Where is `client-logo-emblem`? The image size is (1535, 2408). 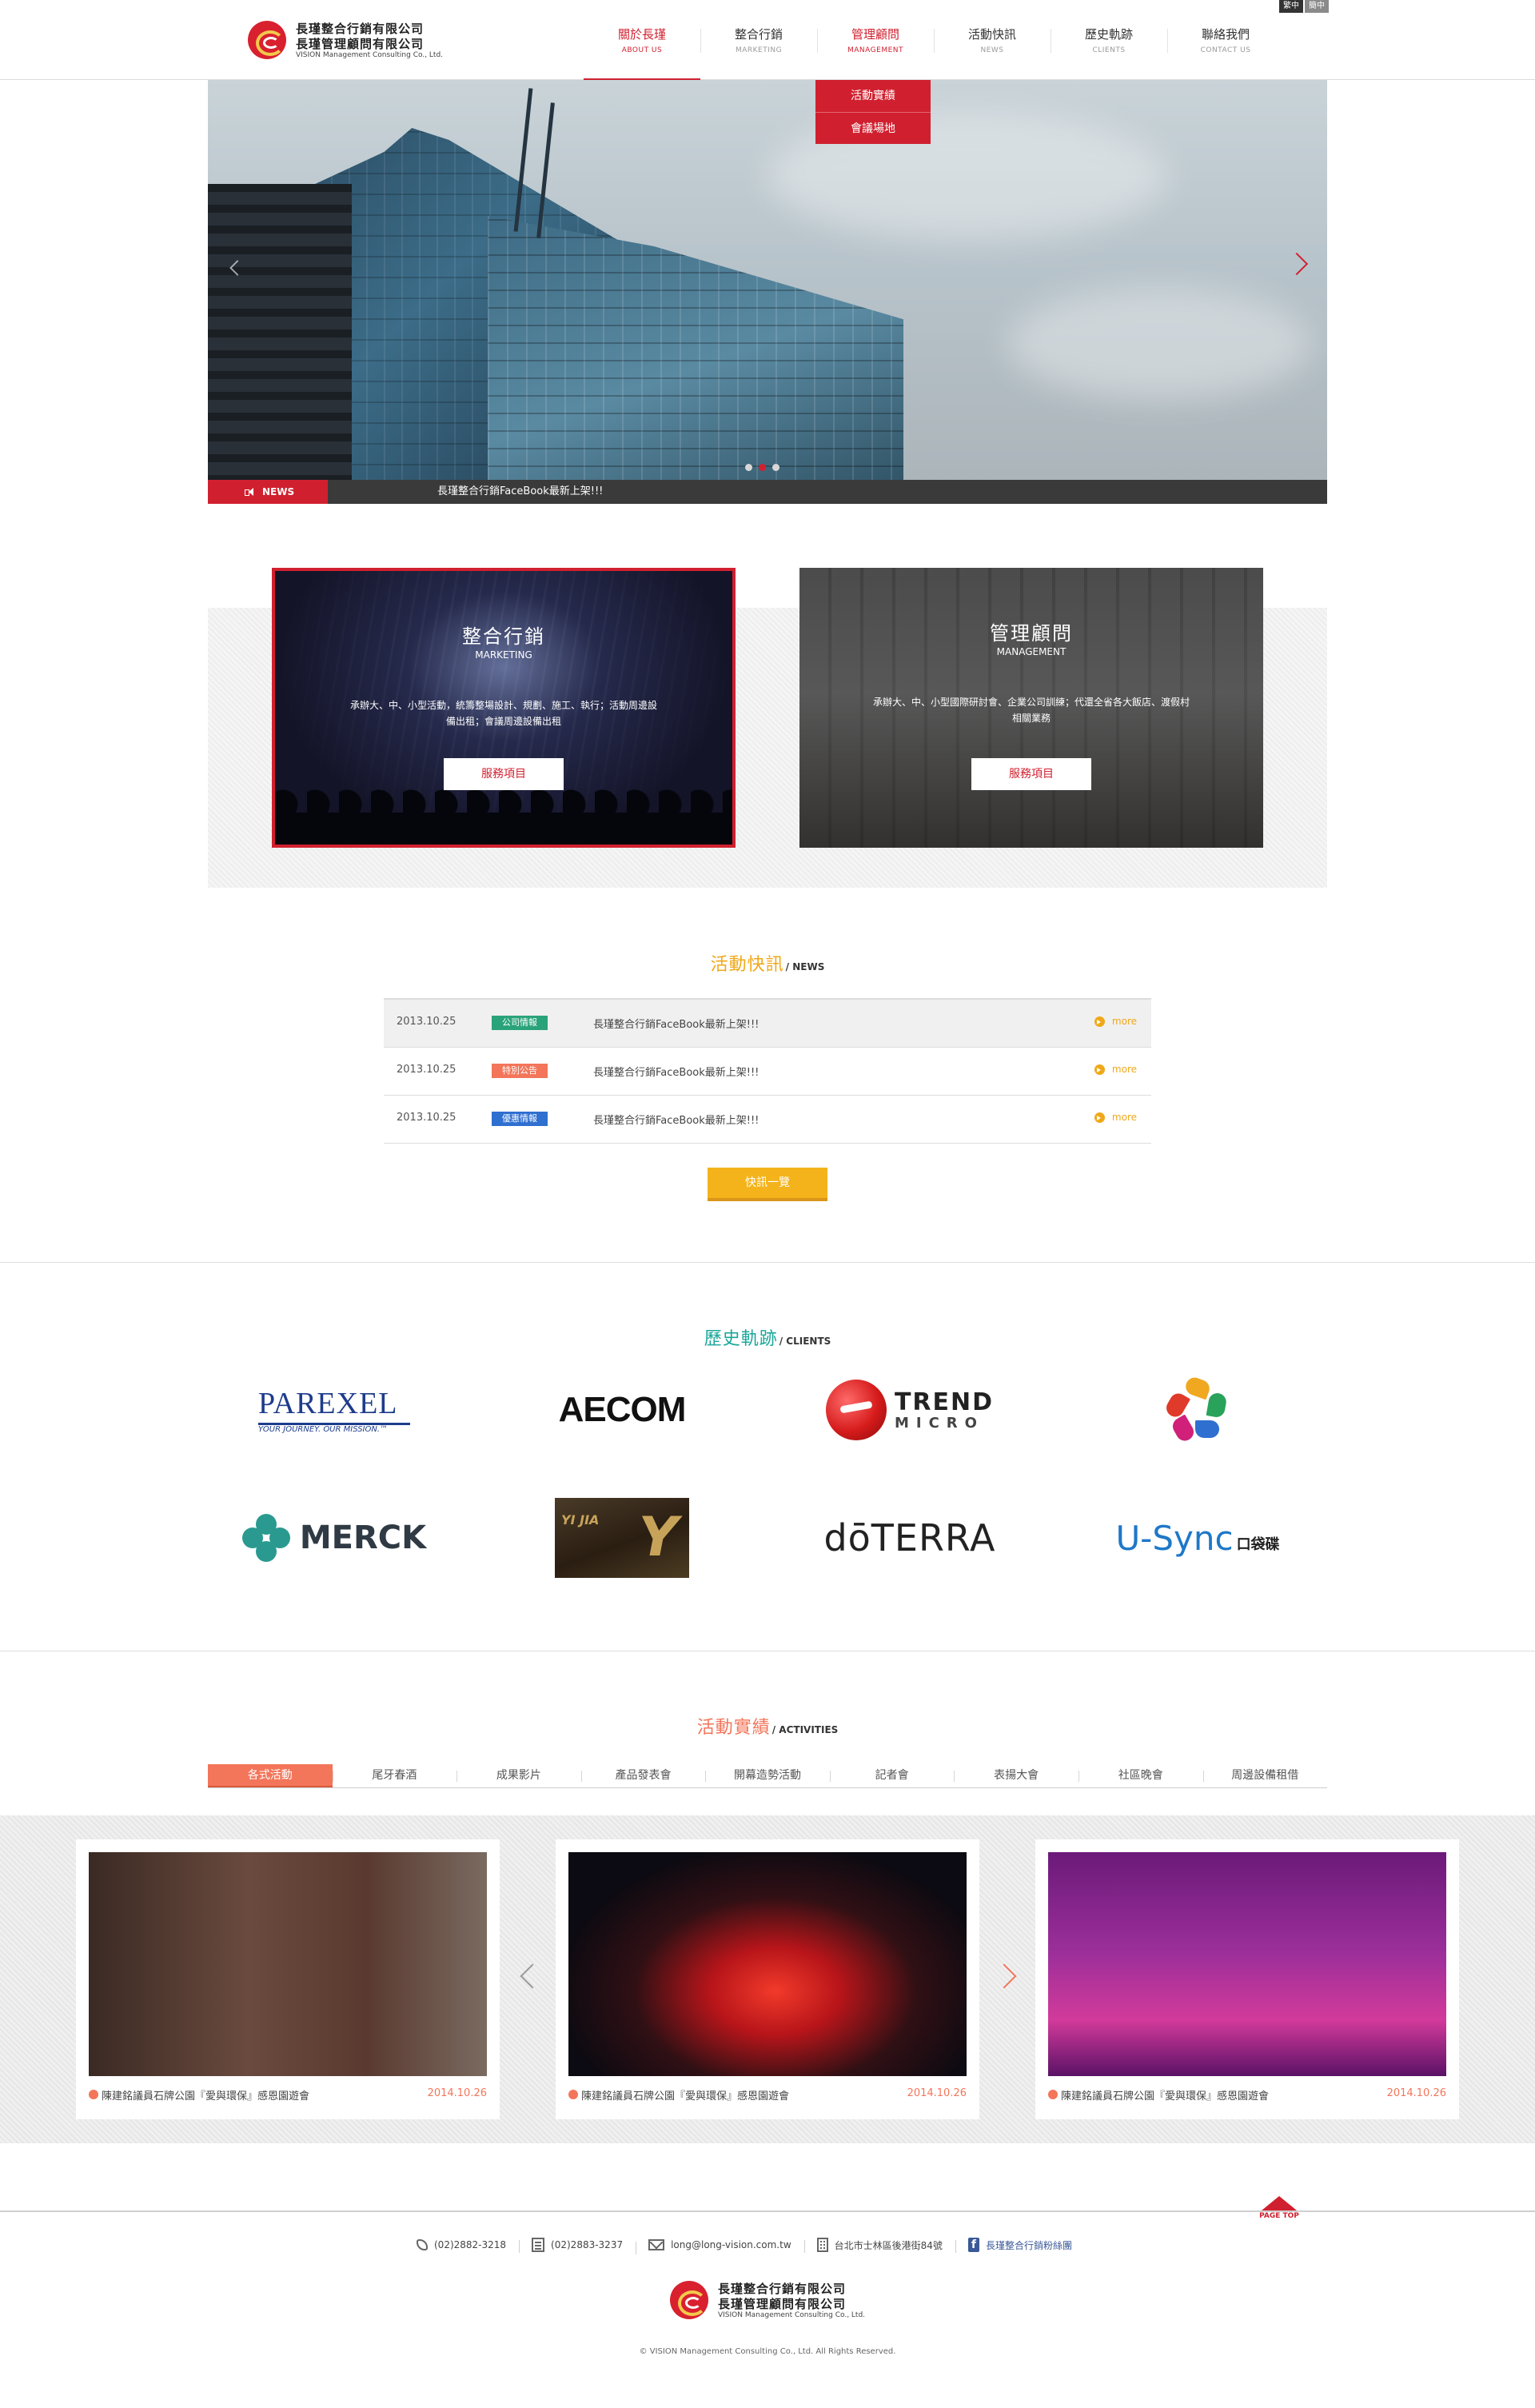 client-logo-emblem is located at coordinates (1198, 1410).